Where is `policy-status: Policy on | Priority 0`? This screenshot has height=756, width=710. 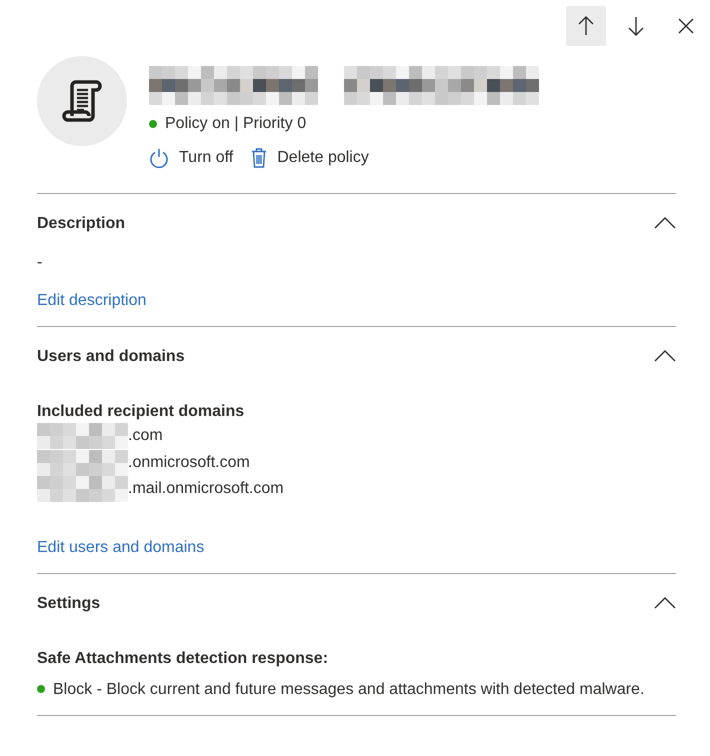
policy-status: Policy on | Priority 0 is located at coordinates (235, 124).